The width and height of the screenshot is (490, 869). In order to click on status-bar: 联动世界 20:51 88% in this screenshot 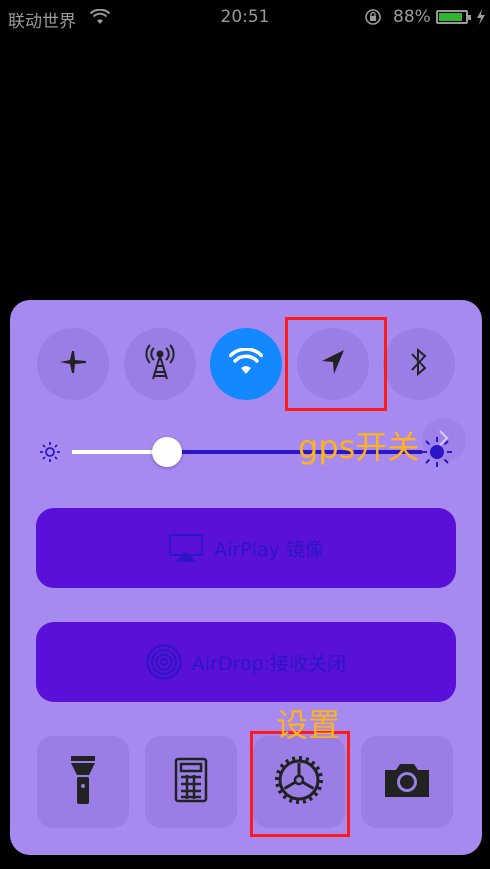, I will do `click(245, 17)`.